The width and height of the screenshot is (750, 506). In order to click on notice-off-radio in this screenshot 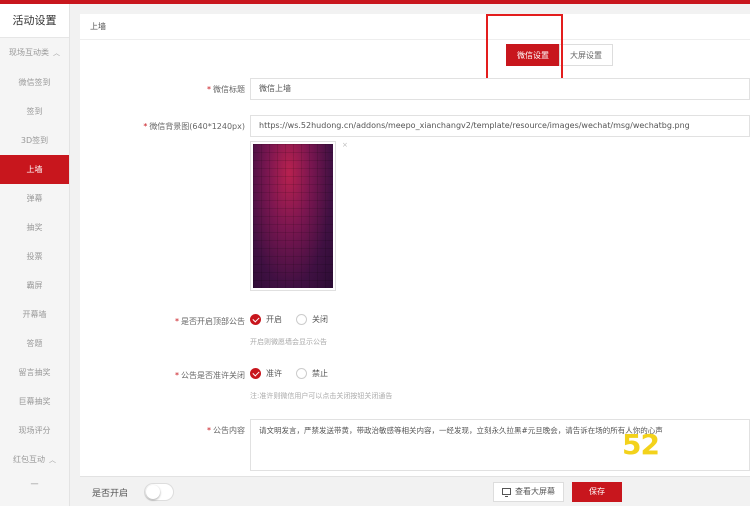, I will do `click(301, 319)`.